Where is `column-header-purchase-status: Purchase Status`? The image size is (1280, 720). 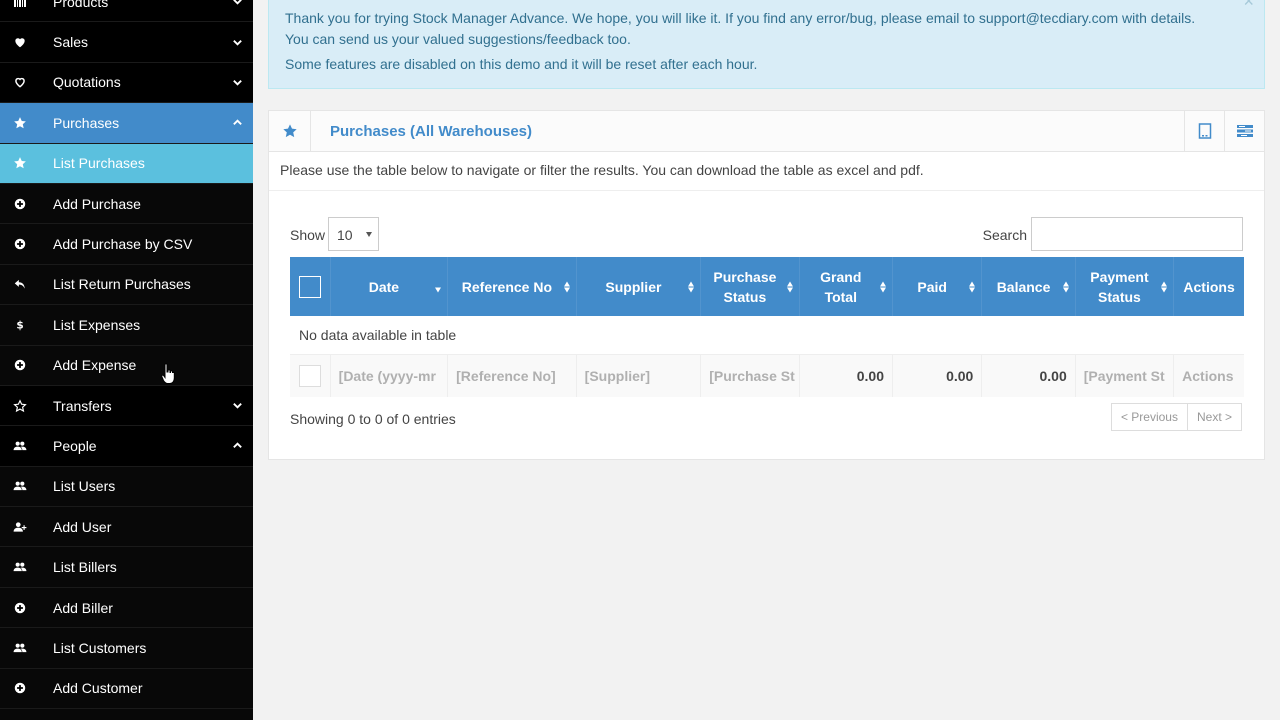
column-header-purchase-status: Purchase Status is located at coordinates (750, 286).